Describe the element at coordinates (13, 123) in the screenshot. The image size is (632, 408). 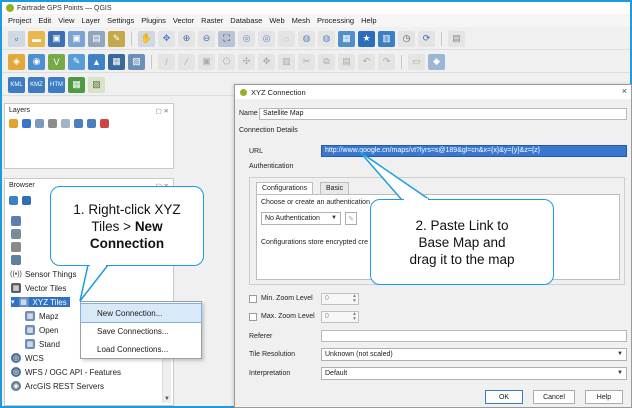
I see `style-icon` at that location.